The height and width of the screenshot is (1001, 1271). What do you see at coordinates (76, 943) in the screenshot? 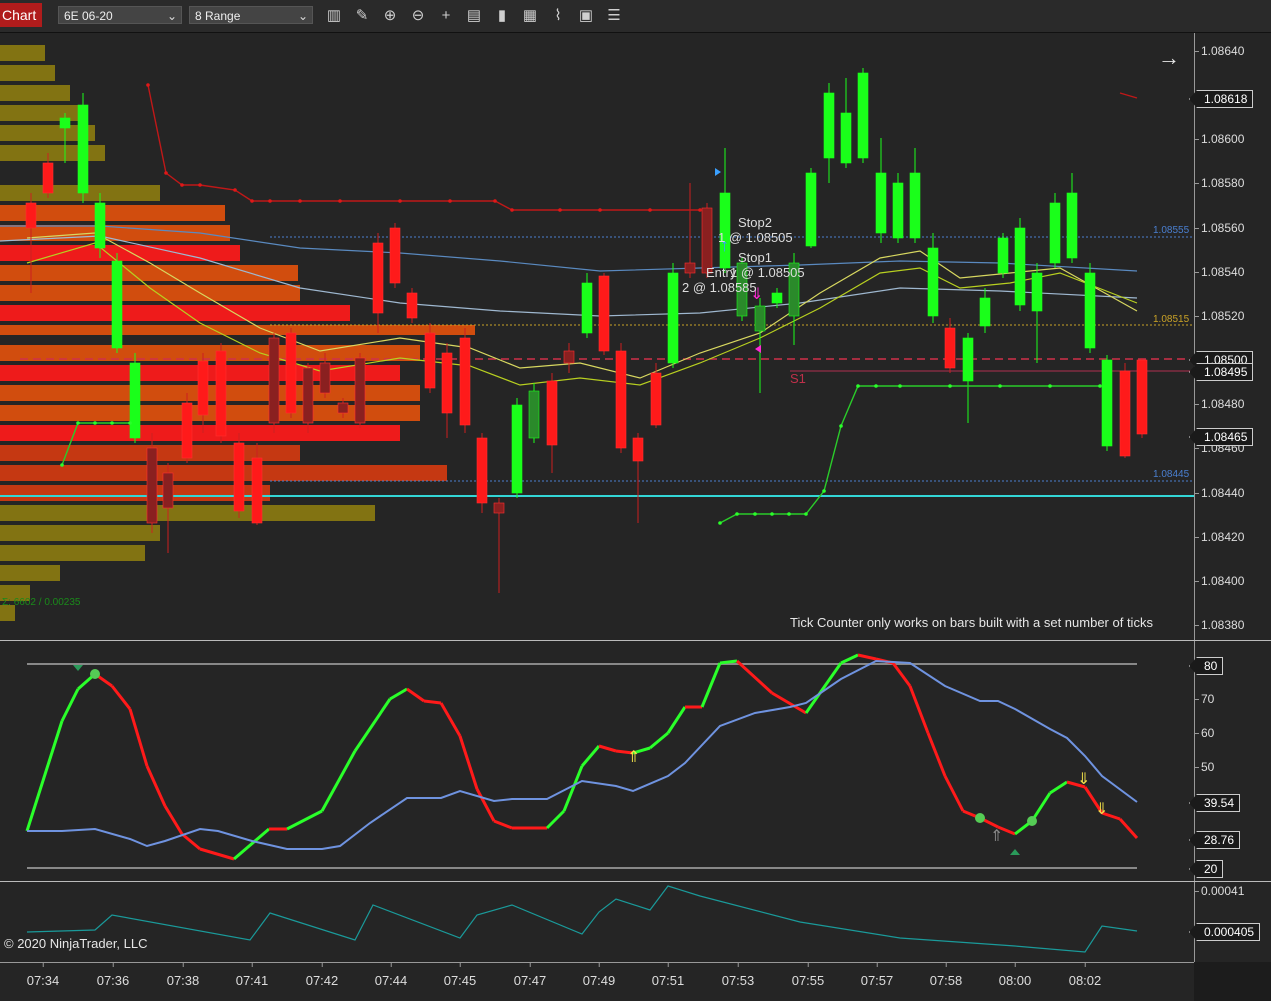
I see `copyright: © 2020 NinjaTrader, LLC` at bounding box center [76, 943].